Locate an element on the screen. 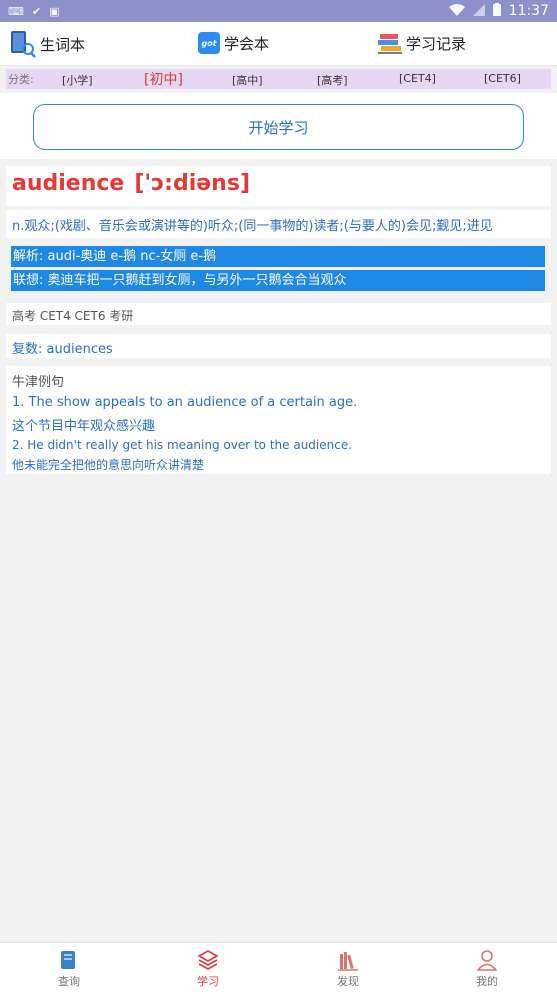  category-junior: [初中] is located at coordinates (163, 79).